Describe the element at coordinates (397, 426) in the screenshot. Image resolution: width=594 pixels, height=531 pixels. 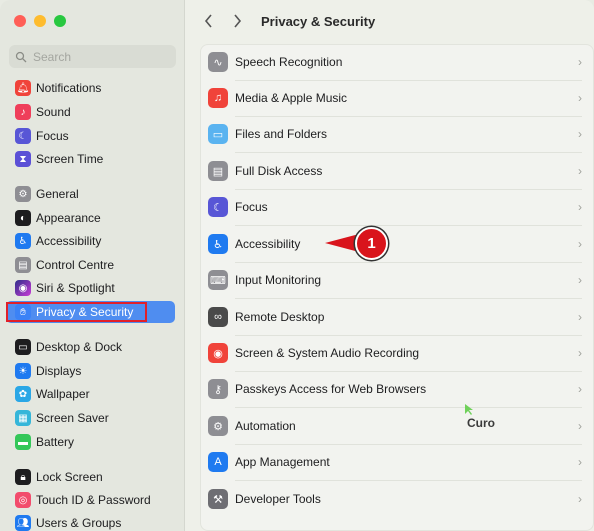
I see `row-automation: ⚙ Automation ›` at that location.